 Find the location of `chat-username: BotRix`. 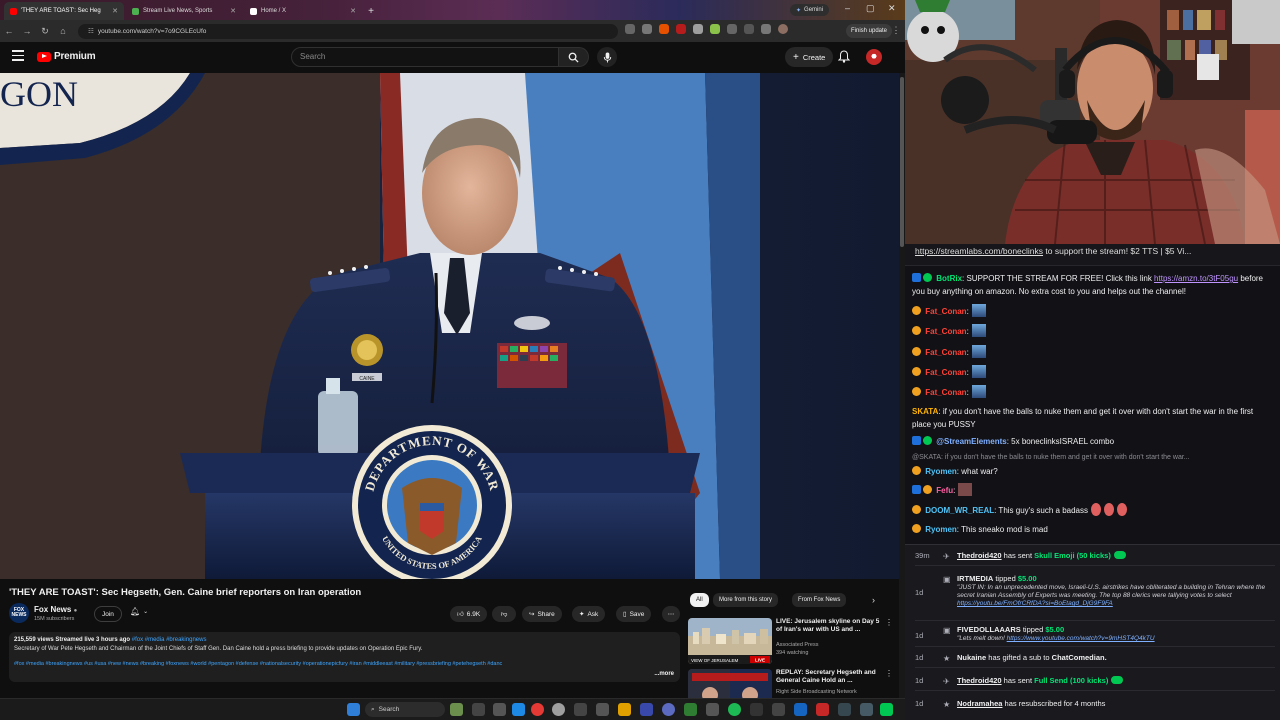

chat-username: BotRix is located at coordinates (949, 278).